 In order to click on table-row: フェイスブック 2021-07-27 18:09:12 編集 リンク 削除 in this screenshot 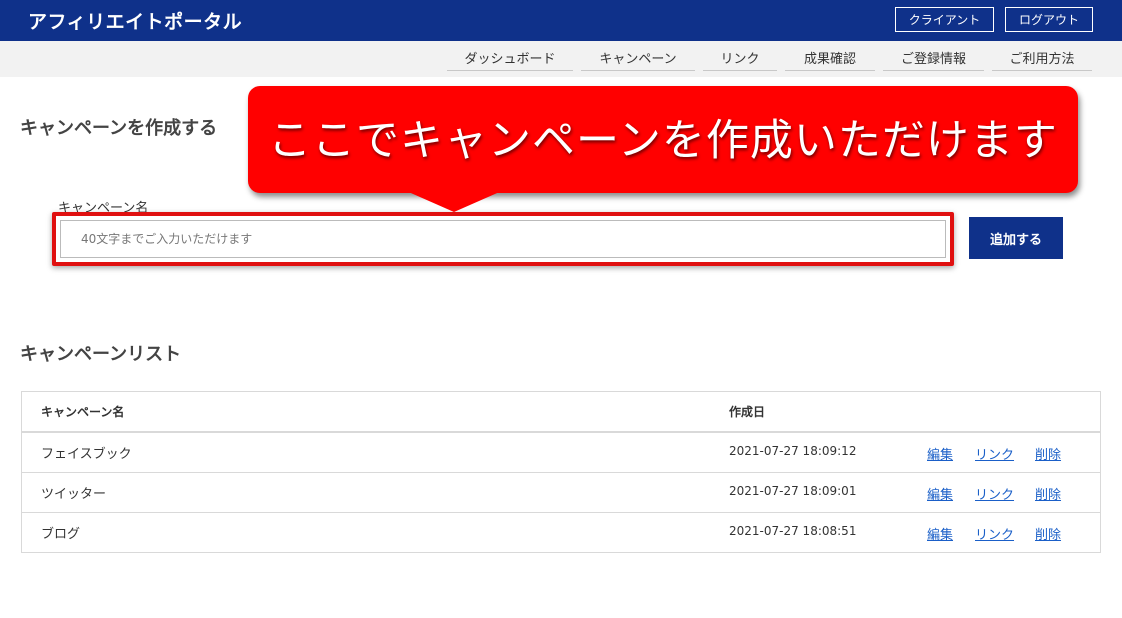, I will do `click(561, 453)`.